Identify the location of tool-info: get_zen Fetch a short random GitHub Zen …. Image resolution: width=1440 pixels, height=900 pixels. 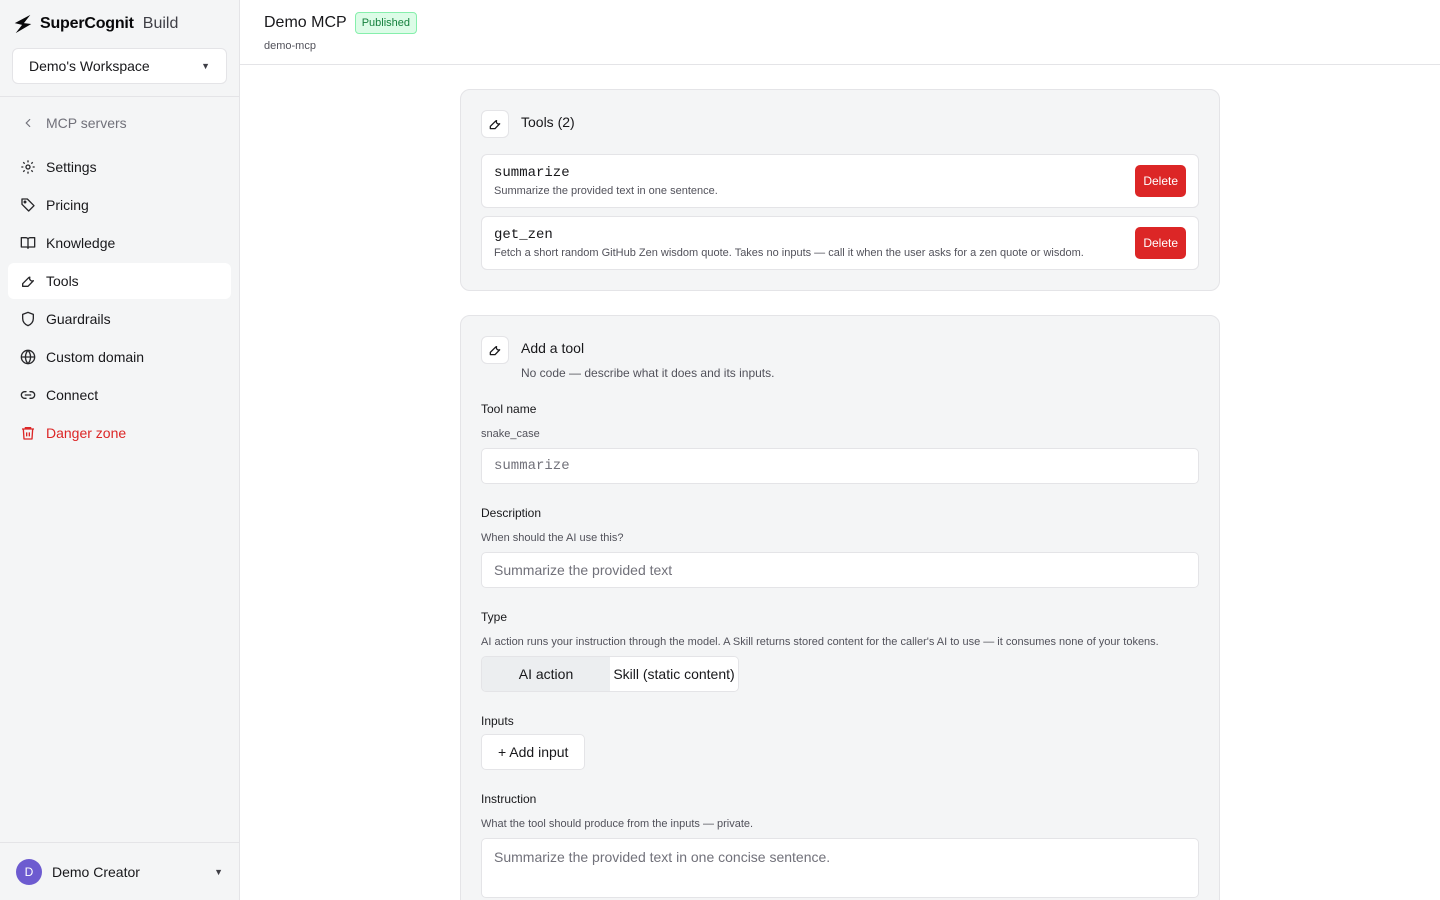
(789, 243).